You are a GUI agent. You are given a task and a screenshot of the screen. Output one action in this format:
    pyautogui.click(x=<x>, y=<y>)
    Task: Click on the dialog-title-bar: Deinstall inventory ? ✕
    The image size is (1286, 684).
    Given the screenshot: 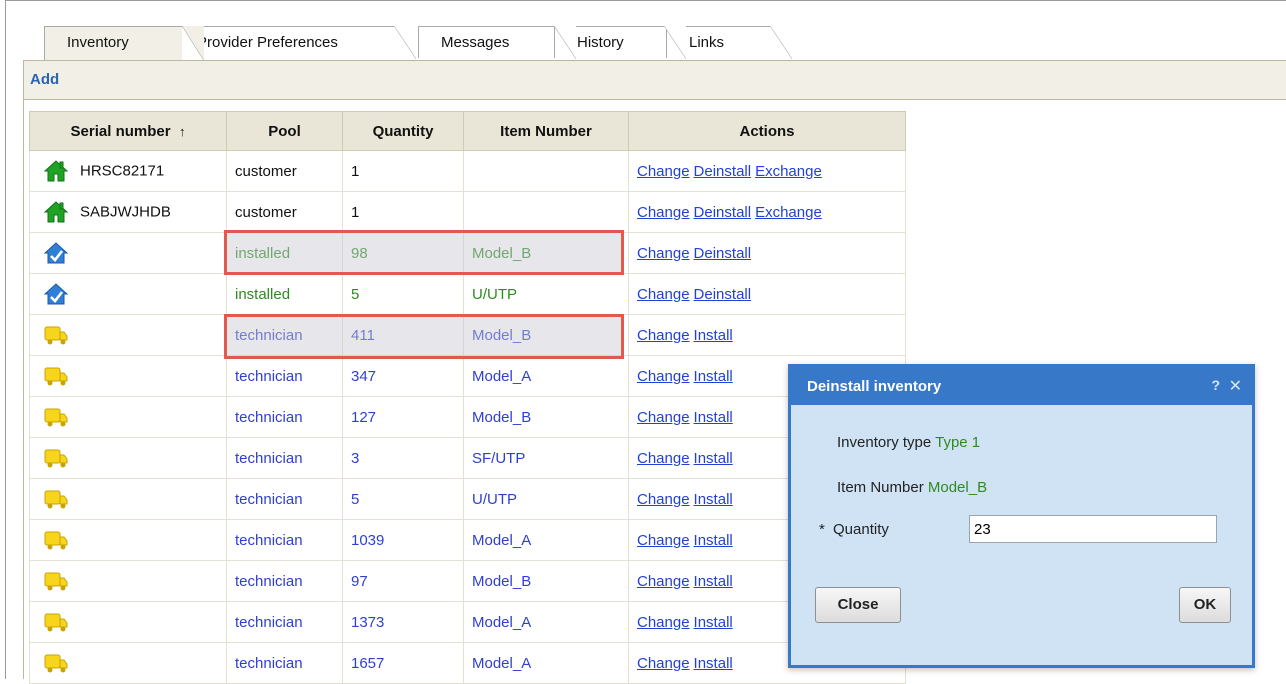 What is the action you would take?
    pyautogui.click(x=1021, y=386)
    